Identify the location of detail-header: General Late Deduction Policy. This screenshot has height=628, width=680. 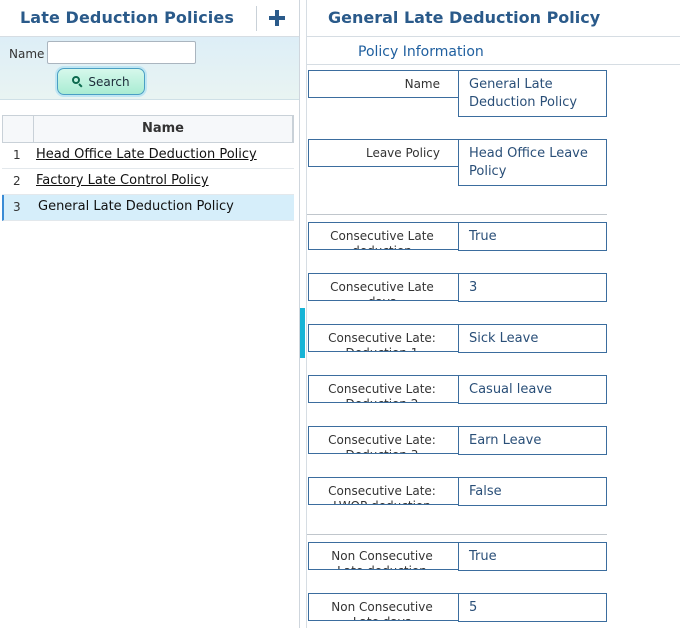
(493, 18).